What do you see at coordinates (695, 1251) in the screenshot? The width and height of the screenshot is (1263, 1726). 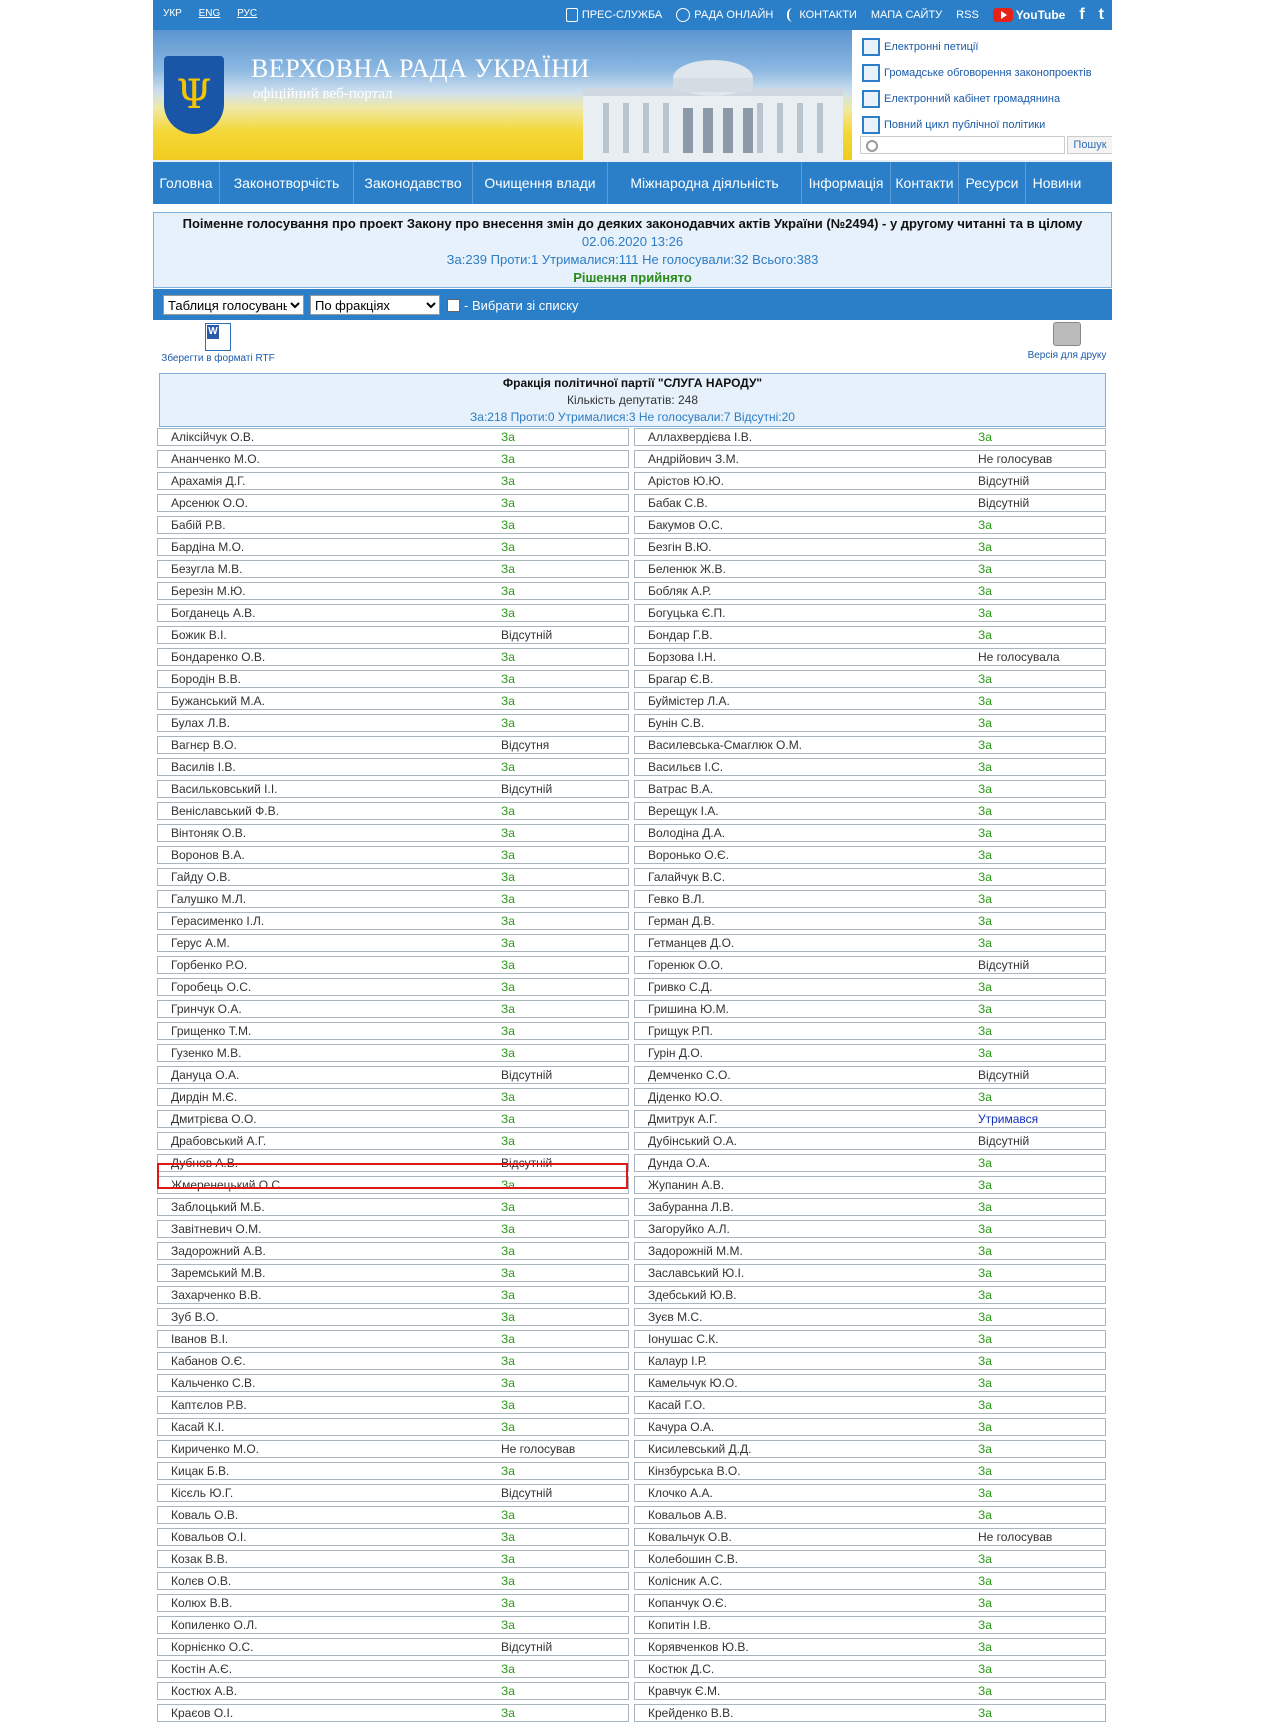 I see `deputy-name: Задорожній М.М.` at bounding box center [695, 1251].